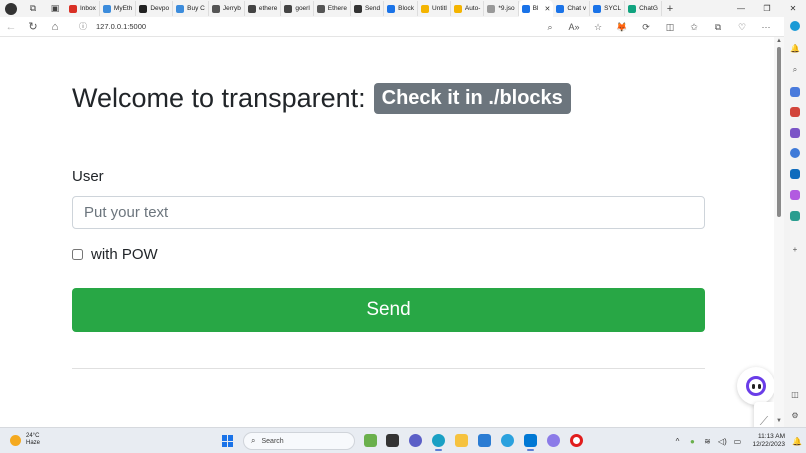  I want to click on telegram-icon, so click(507, 440).